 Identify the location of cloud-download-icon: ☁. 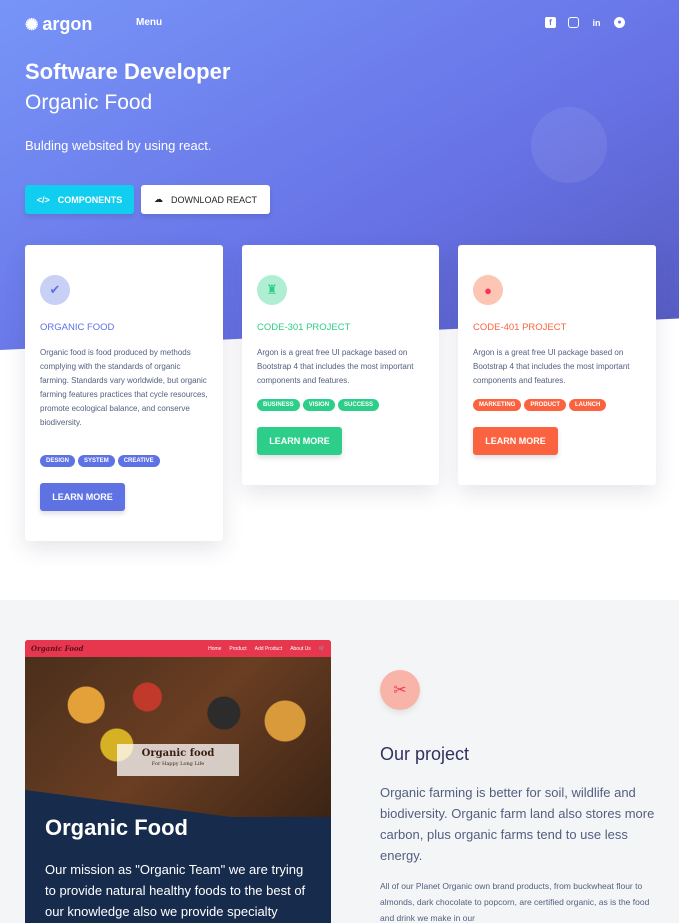
(158, 199).